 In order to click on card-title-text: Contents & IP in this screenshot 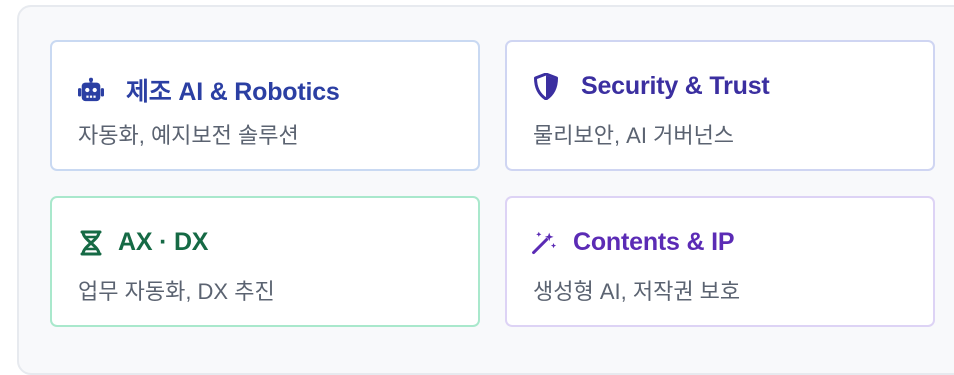, I will do `click(654, 242)`.